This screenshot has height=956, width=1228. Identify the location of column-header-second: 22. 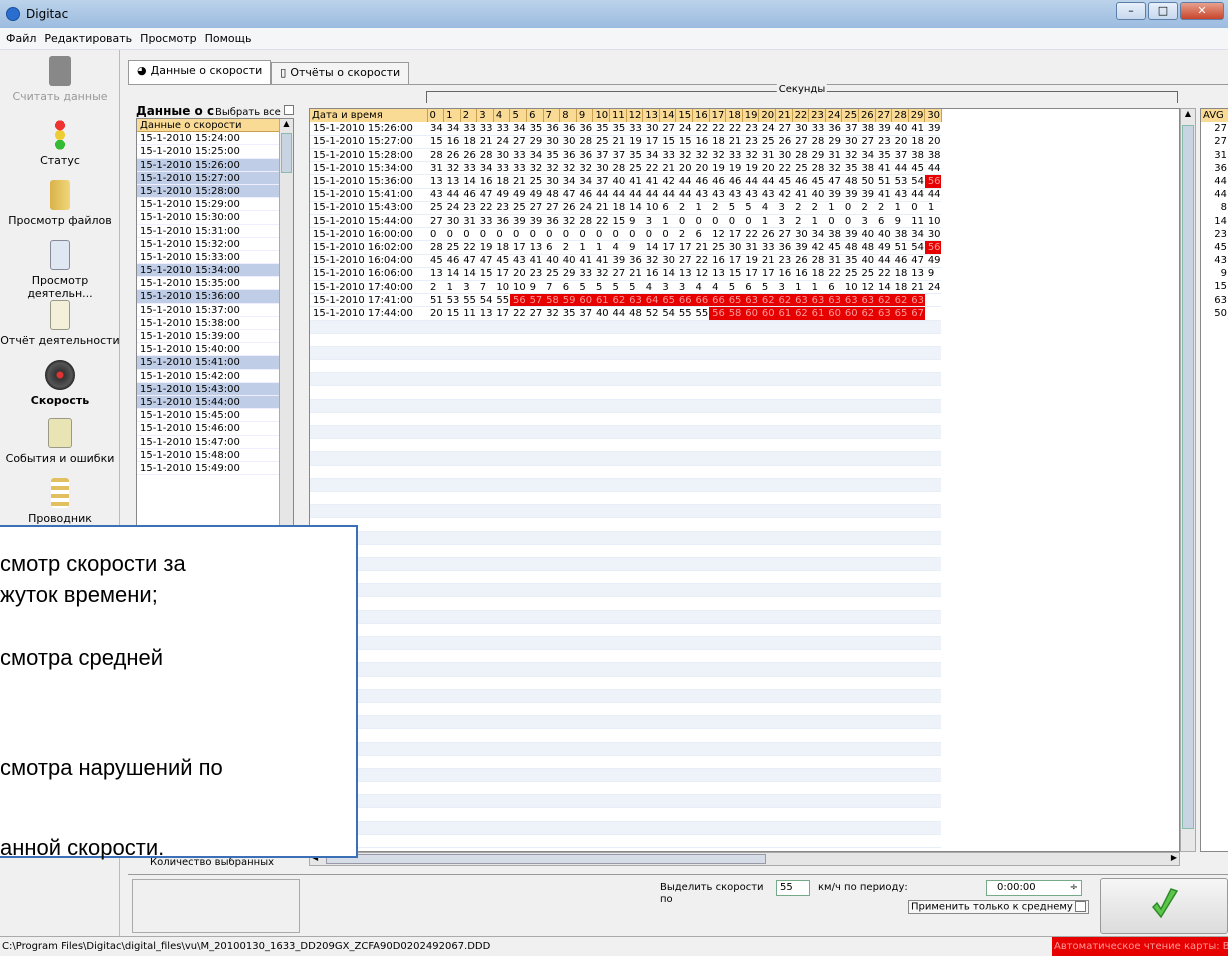
(801, 116).